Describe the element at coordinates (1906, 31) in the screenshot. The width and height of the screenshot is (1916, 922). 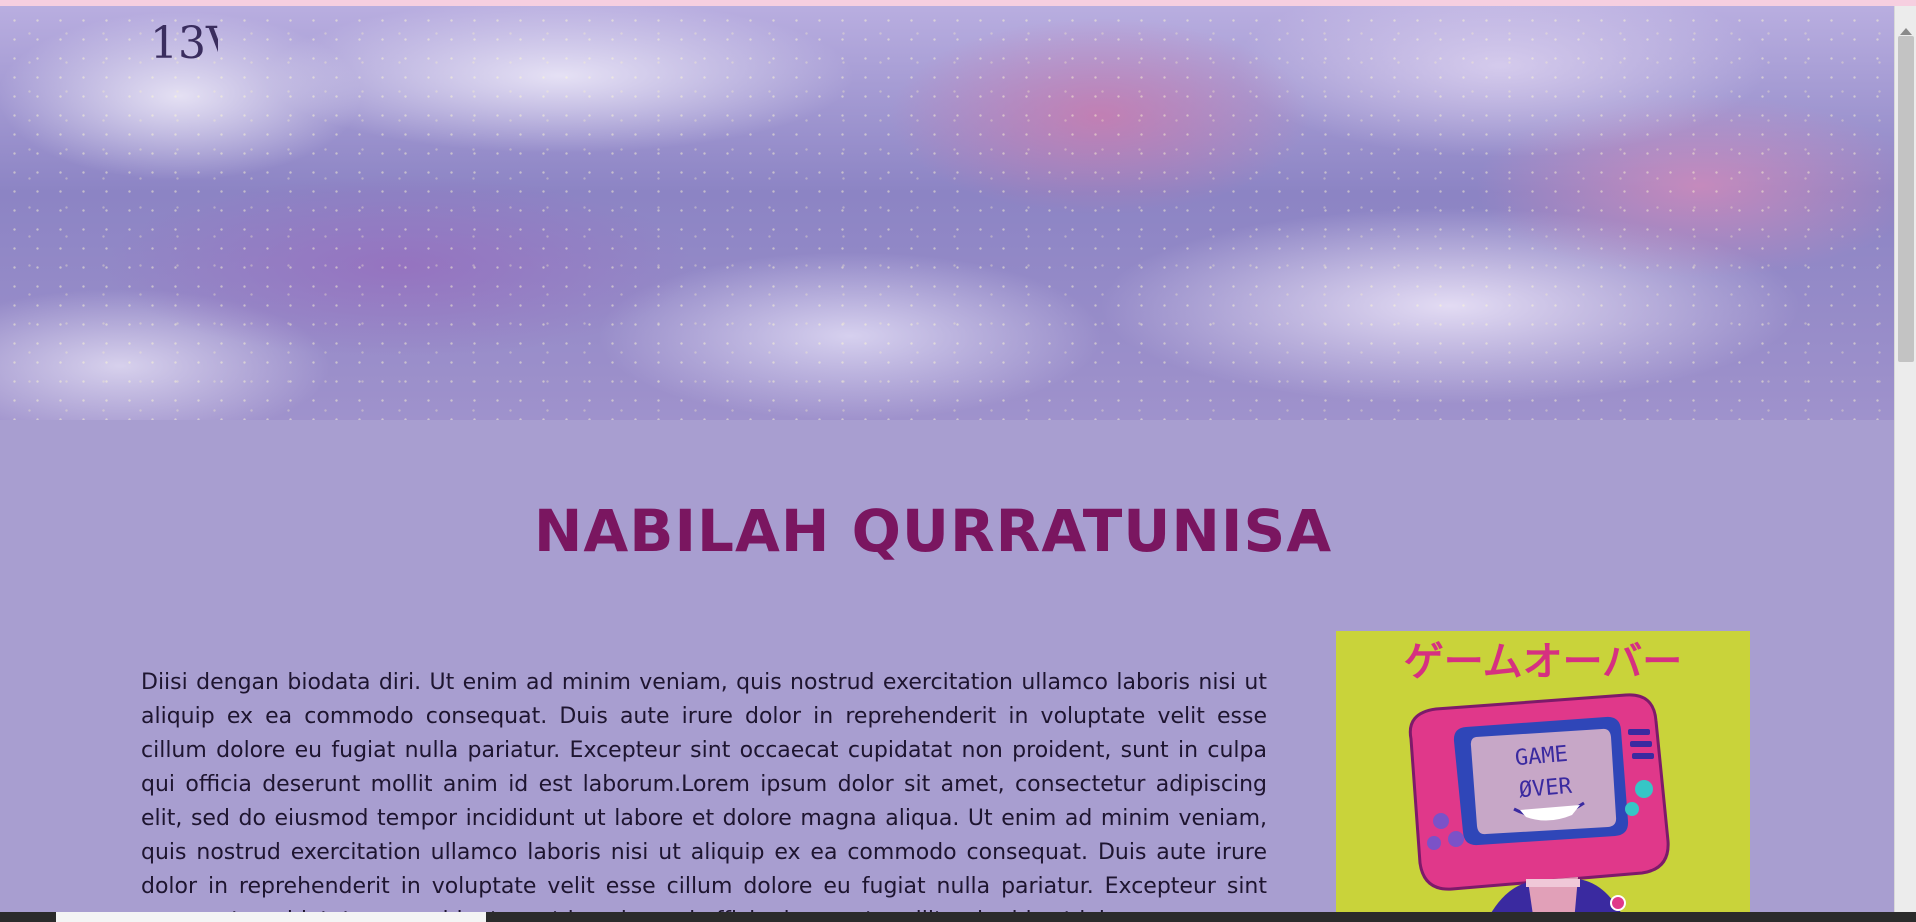
I see `scroll-up-arrow-icon` at that location.